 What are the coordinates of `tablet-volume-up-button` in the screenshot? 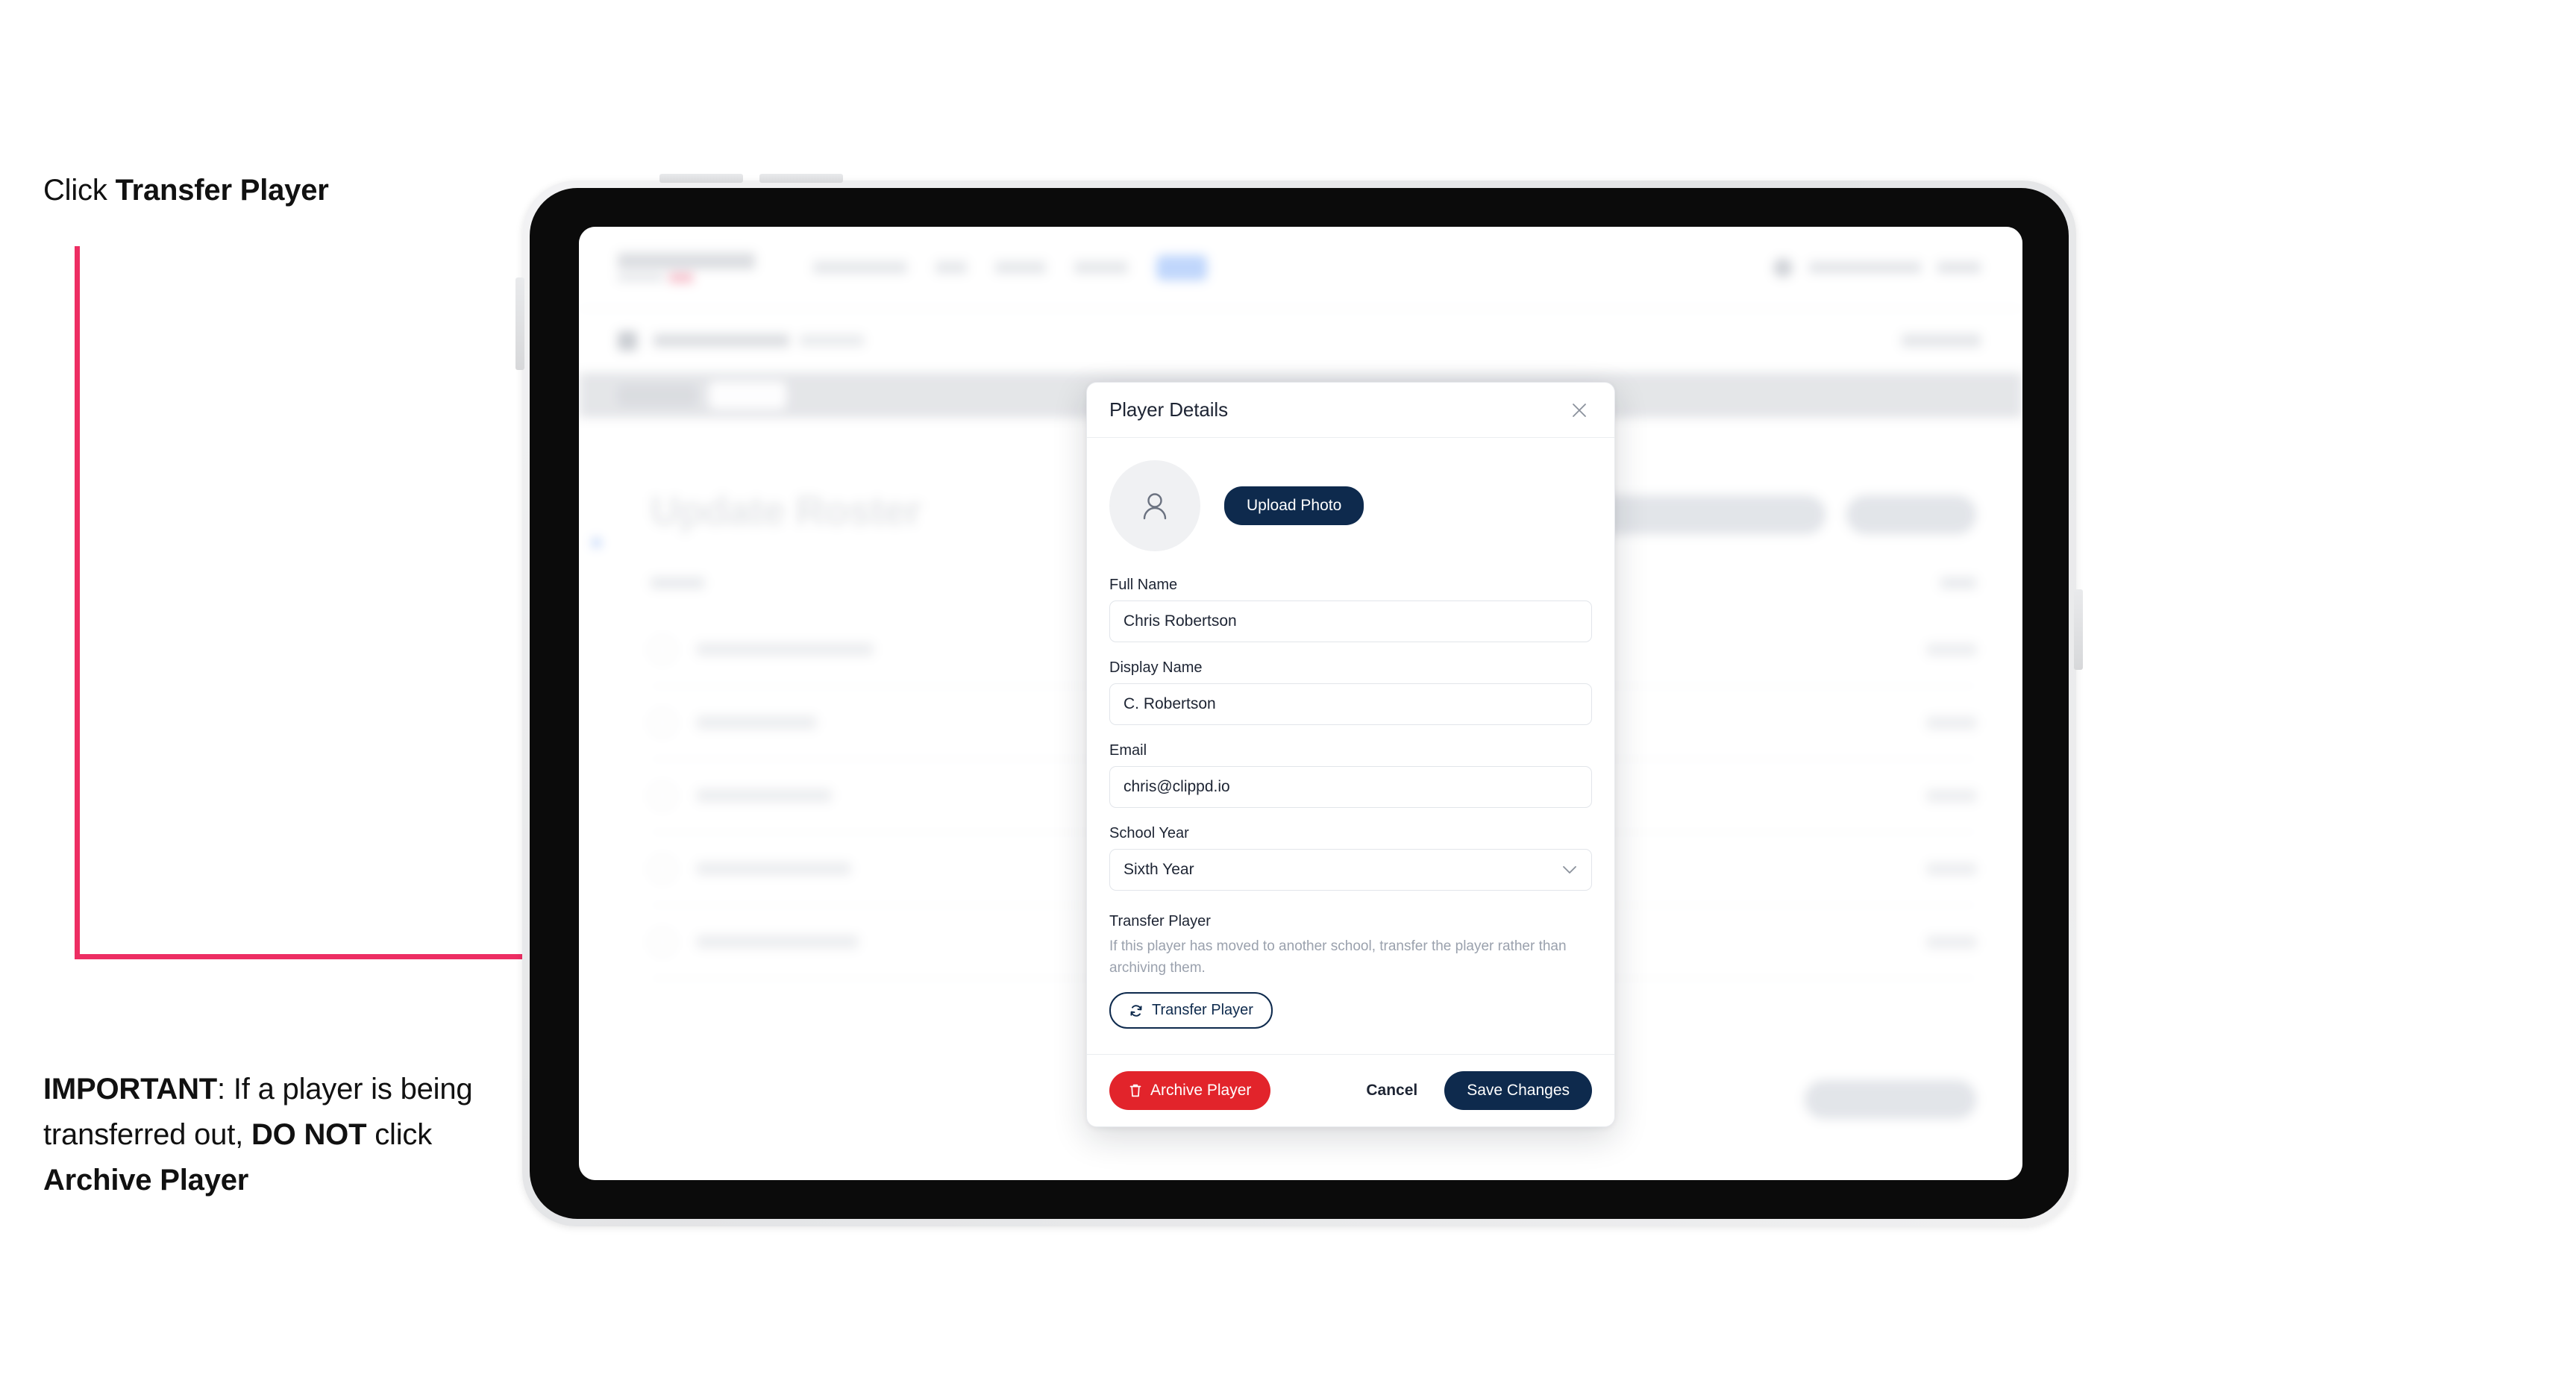 It's located at (701, 178).